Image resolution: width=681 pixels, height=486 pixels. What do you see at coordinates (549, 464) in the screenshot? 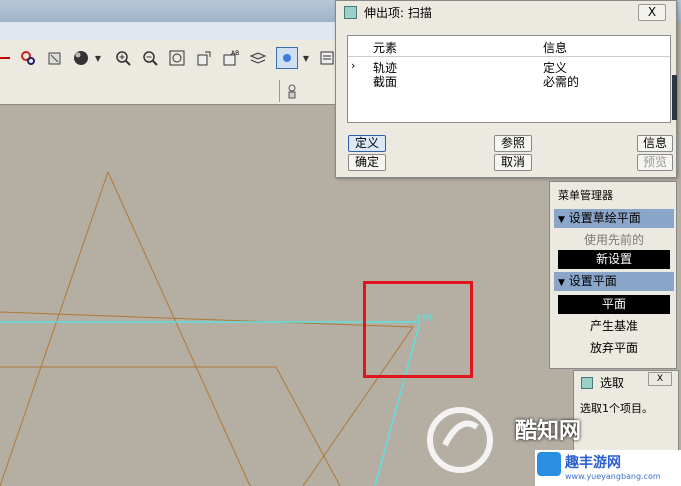
I see `watermark-badge-icon` at bounding box center [549, 464].